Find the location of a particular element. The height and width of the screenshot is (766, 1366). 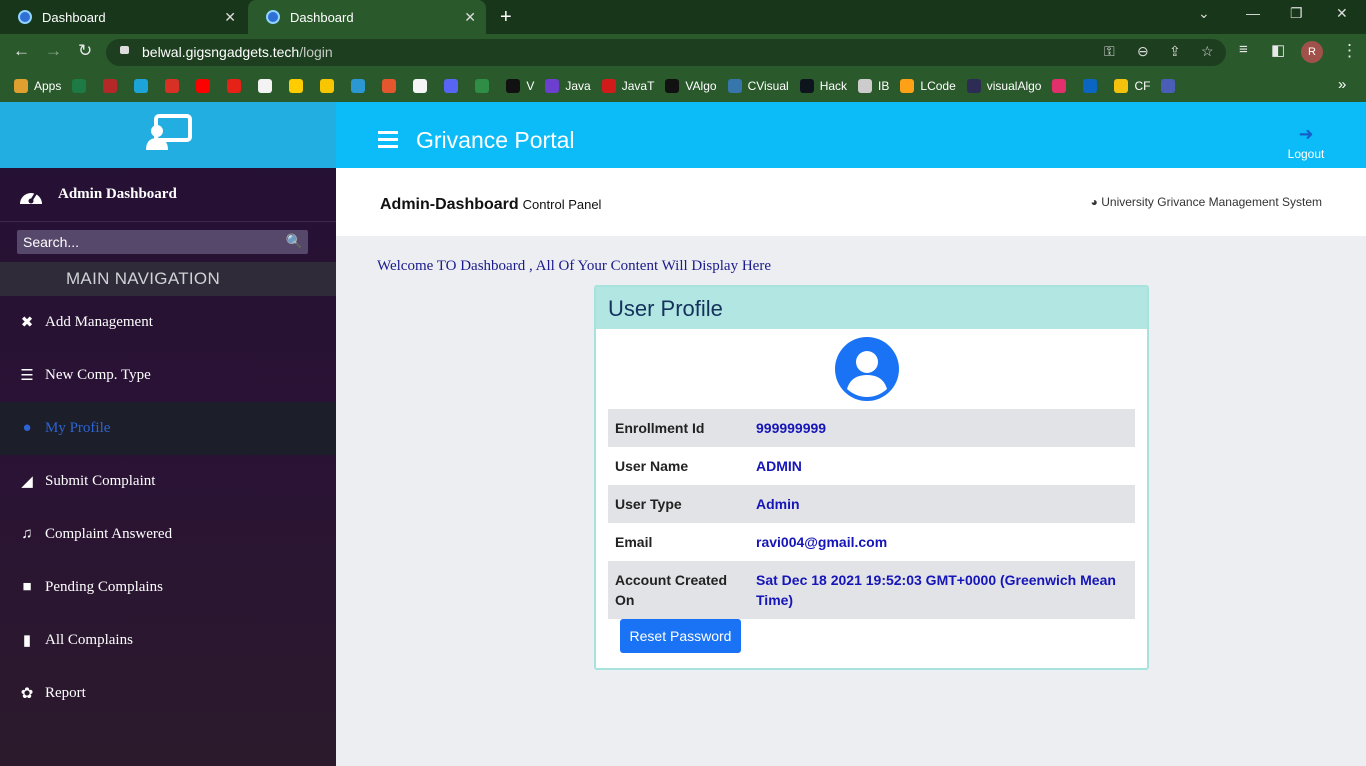

reset-password-button: Reset Password is located at coordinates (680, 636).